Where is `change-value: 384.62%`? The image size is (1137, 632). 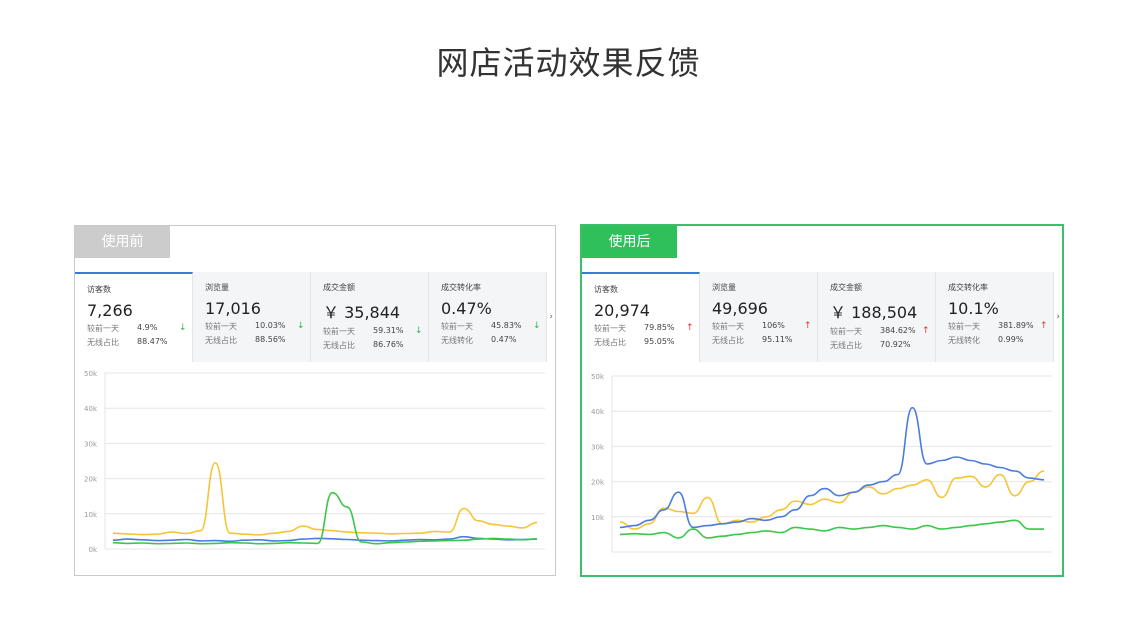 change-value: 384.62% is located at coordinates (898, 330).